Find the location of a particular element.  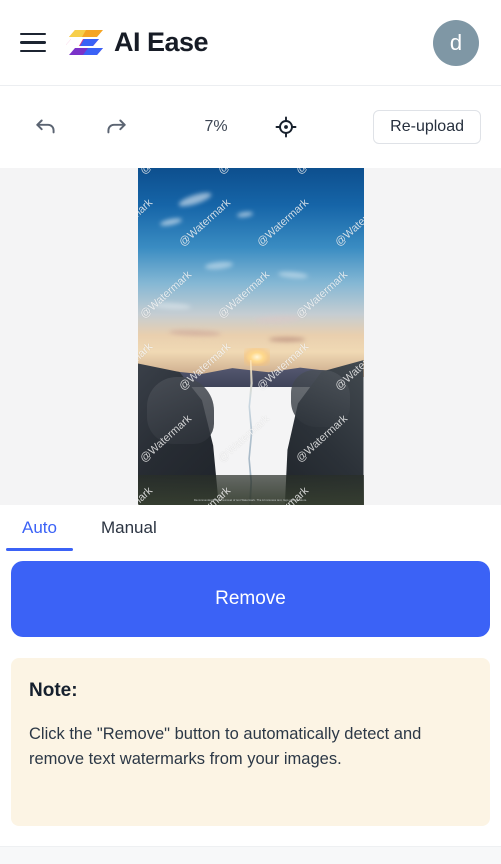

sky-region is located at coordinates (250, 272).